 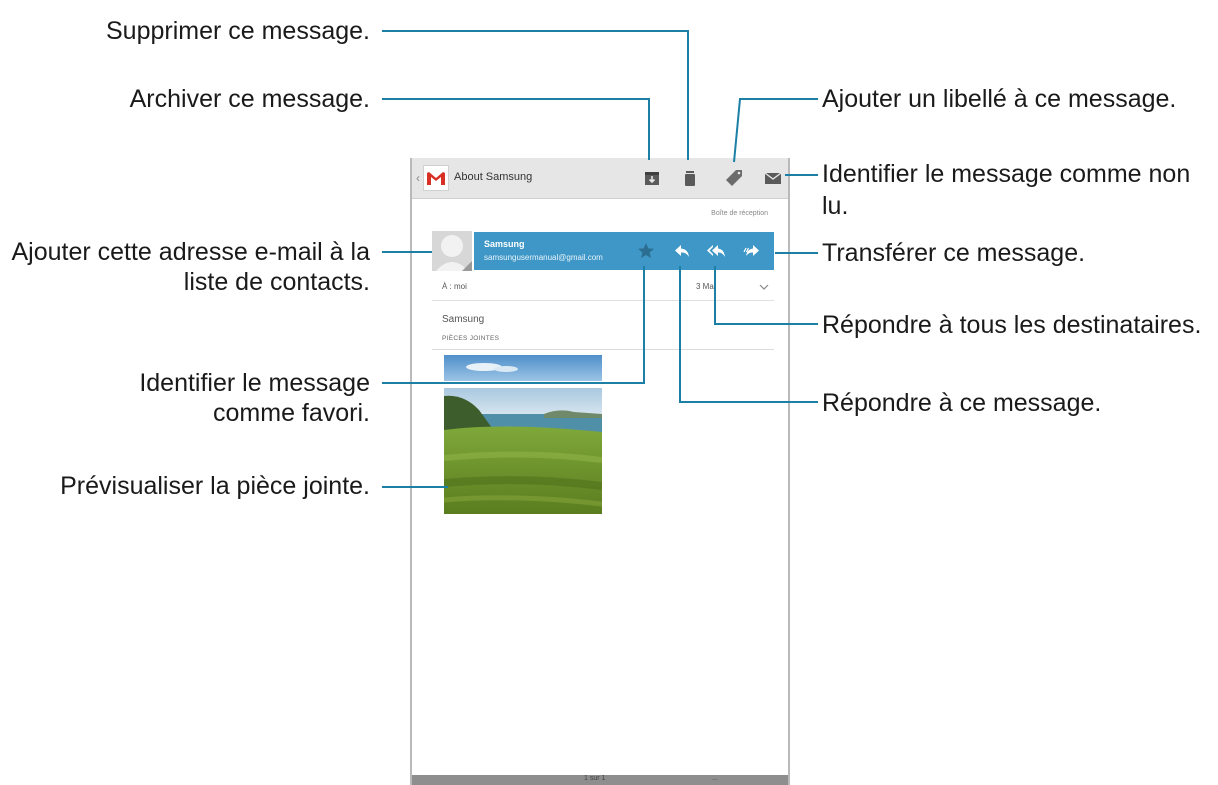 What do you see at coordinates (773, 178) in the screenshot?
I see `mark-unread-icon` at bounding box center [773, 178].